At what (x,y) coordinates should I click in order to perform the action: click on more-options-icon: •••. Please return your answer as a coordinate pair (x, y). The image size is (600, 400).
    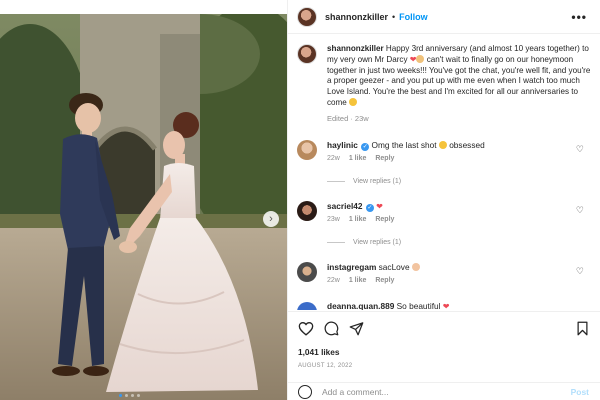
    Looking at the image, I should click on (579, 17).